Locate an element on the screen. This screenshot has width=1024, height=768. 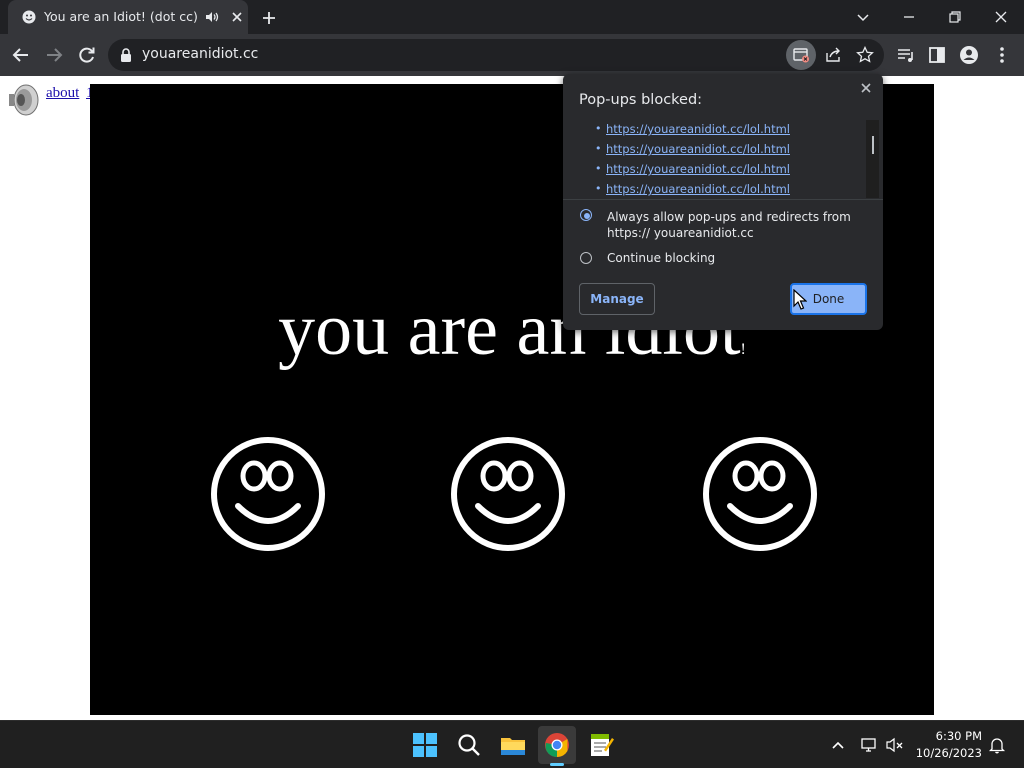
continue-blocking-label: Continue blocking is located at coordinates (661, 258).